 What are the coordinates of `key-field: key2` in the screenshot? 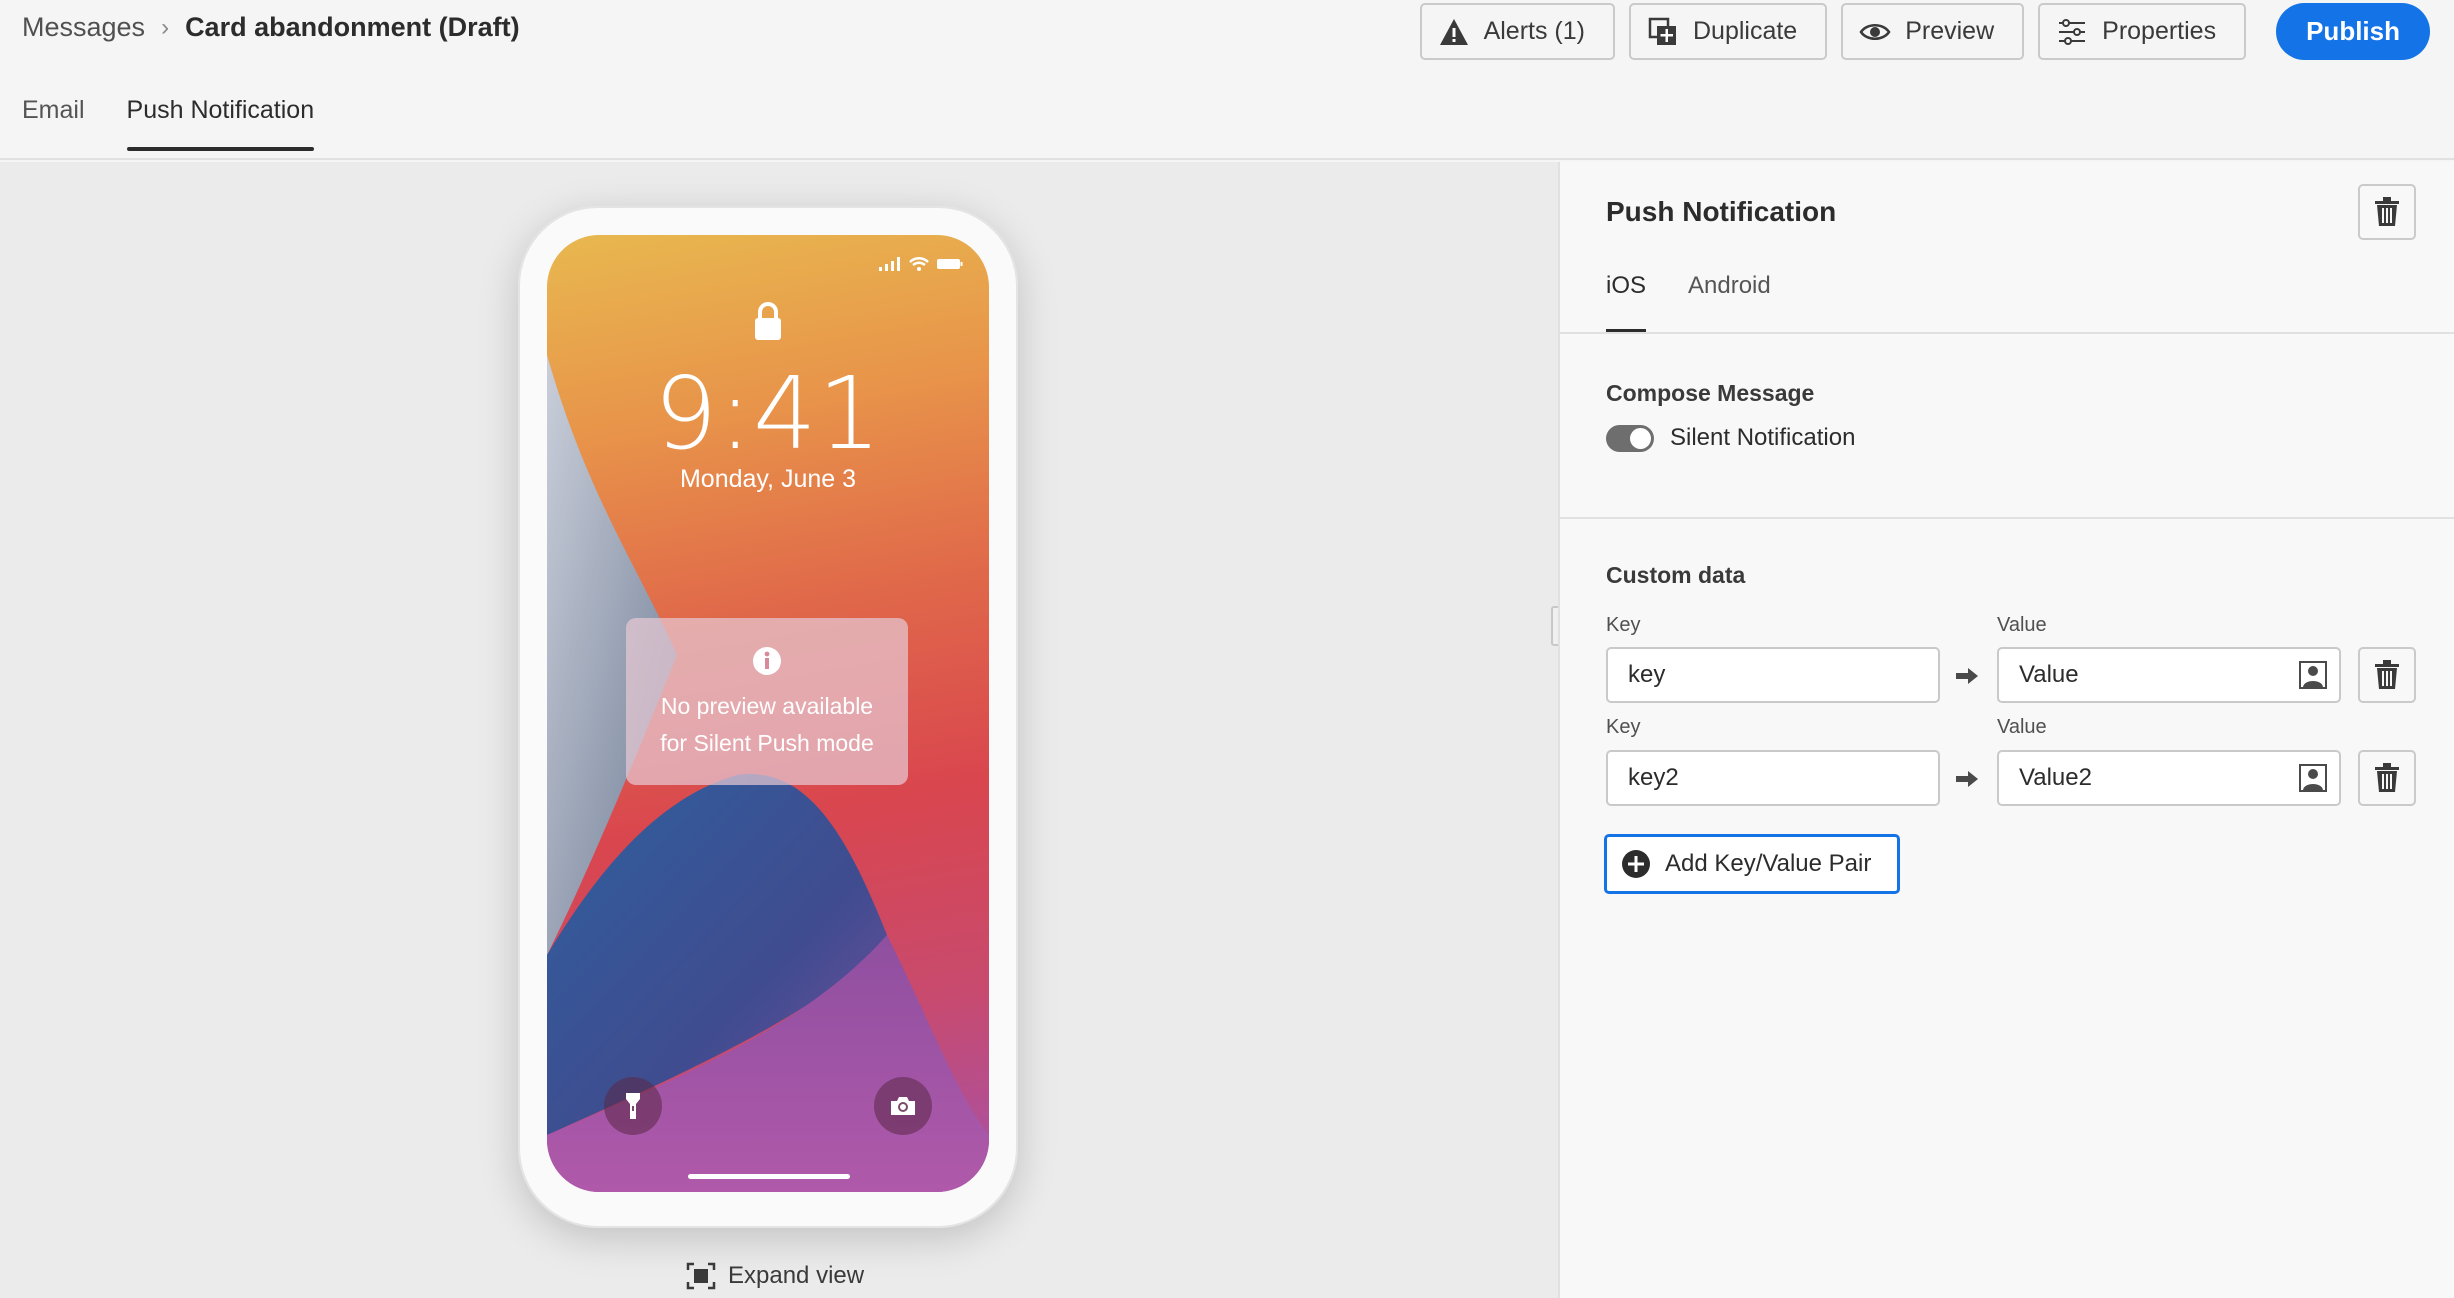 It's located at (1773, 778).